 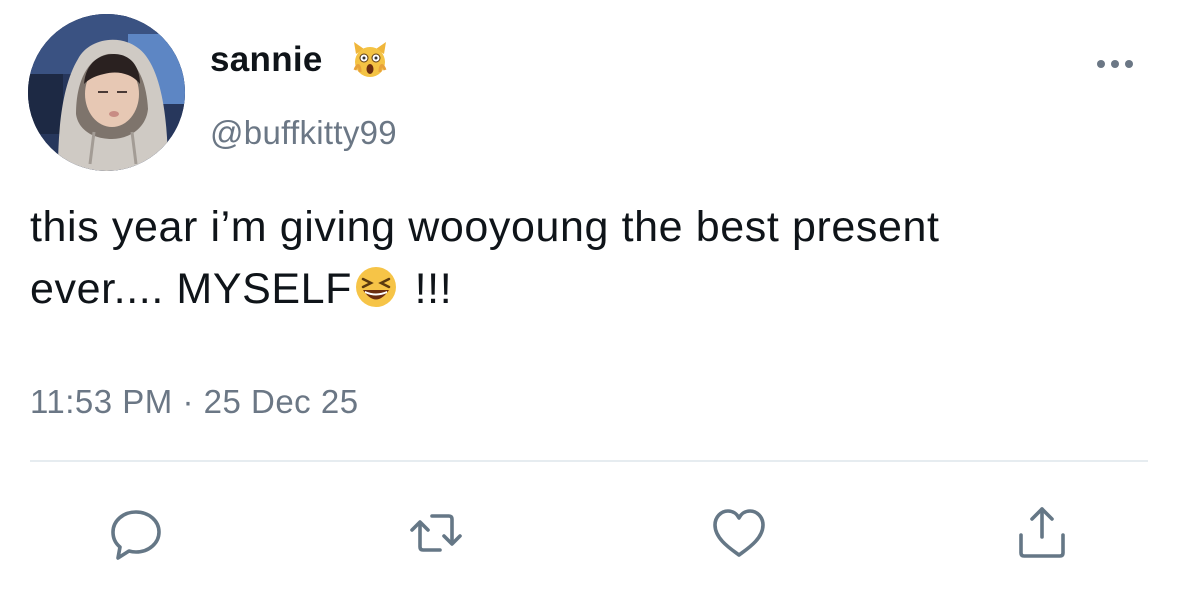 I want to click on tweet-text-segment: !!!, so click(x=427, y=289).